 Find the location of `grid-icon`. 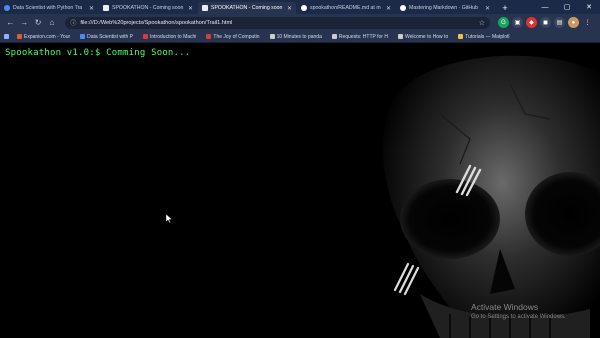

grid-icon is located at coordinates (6, 36).